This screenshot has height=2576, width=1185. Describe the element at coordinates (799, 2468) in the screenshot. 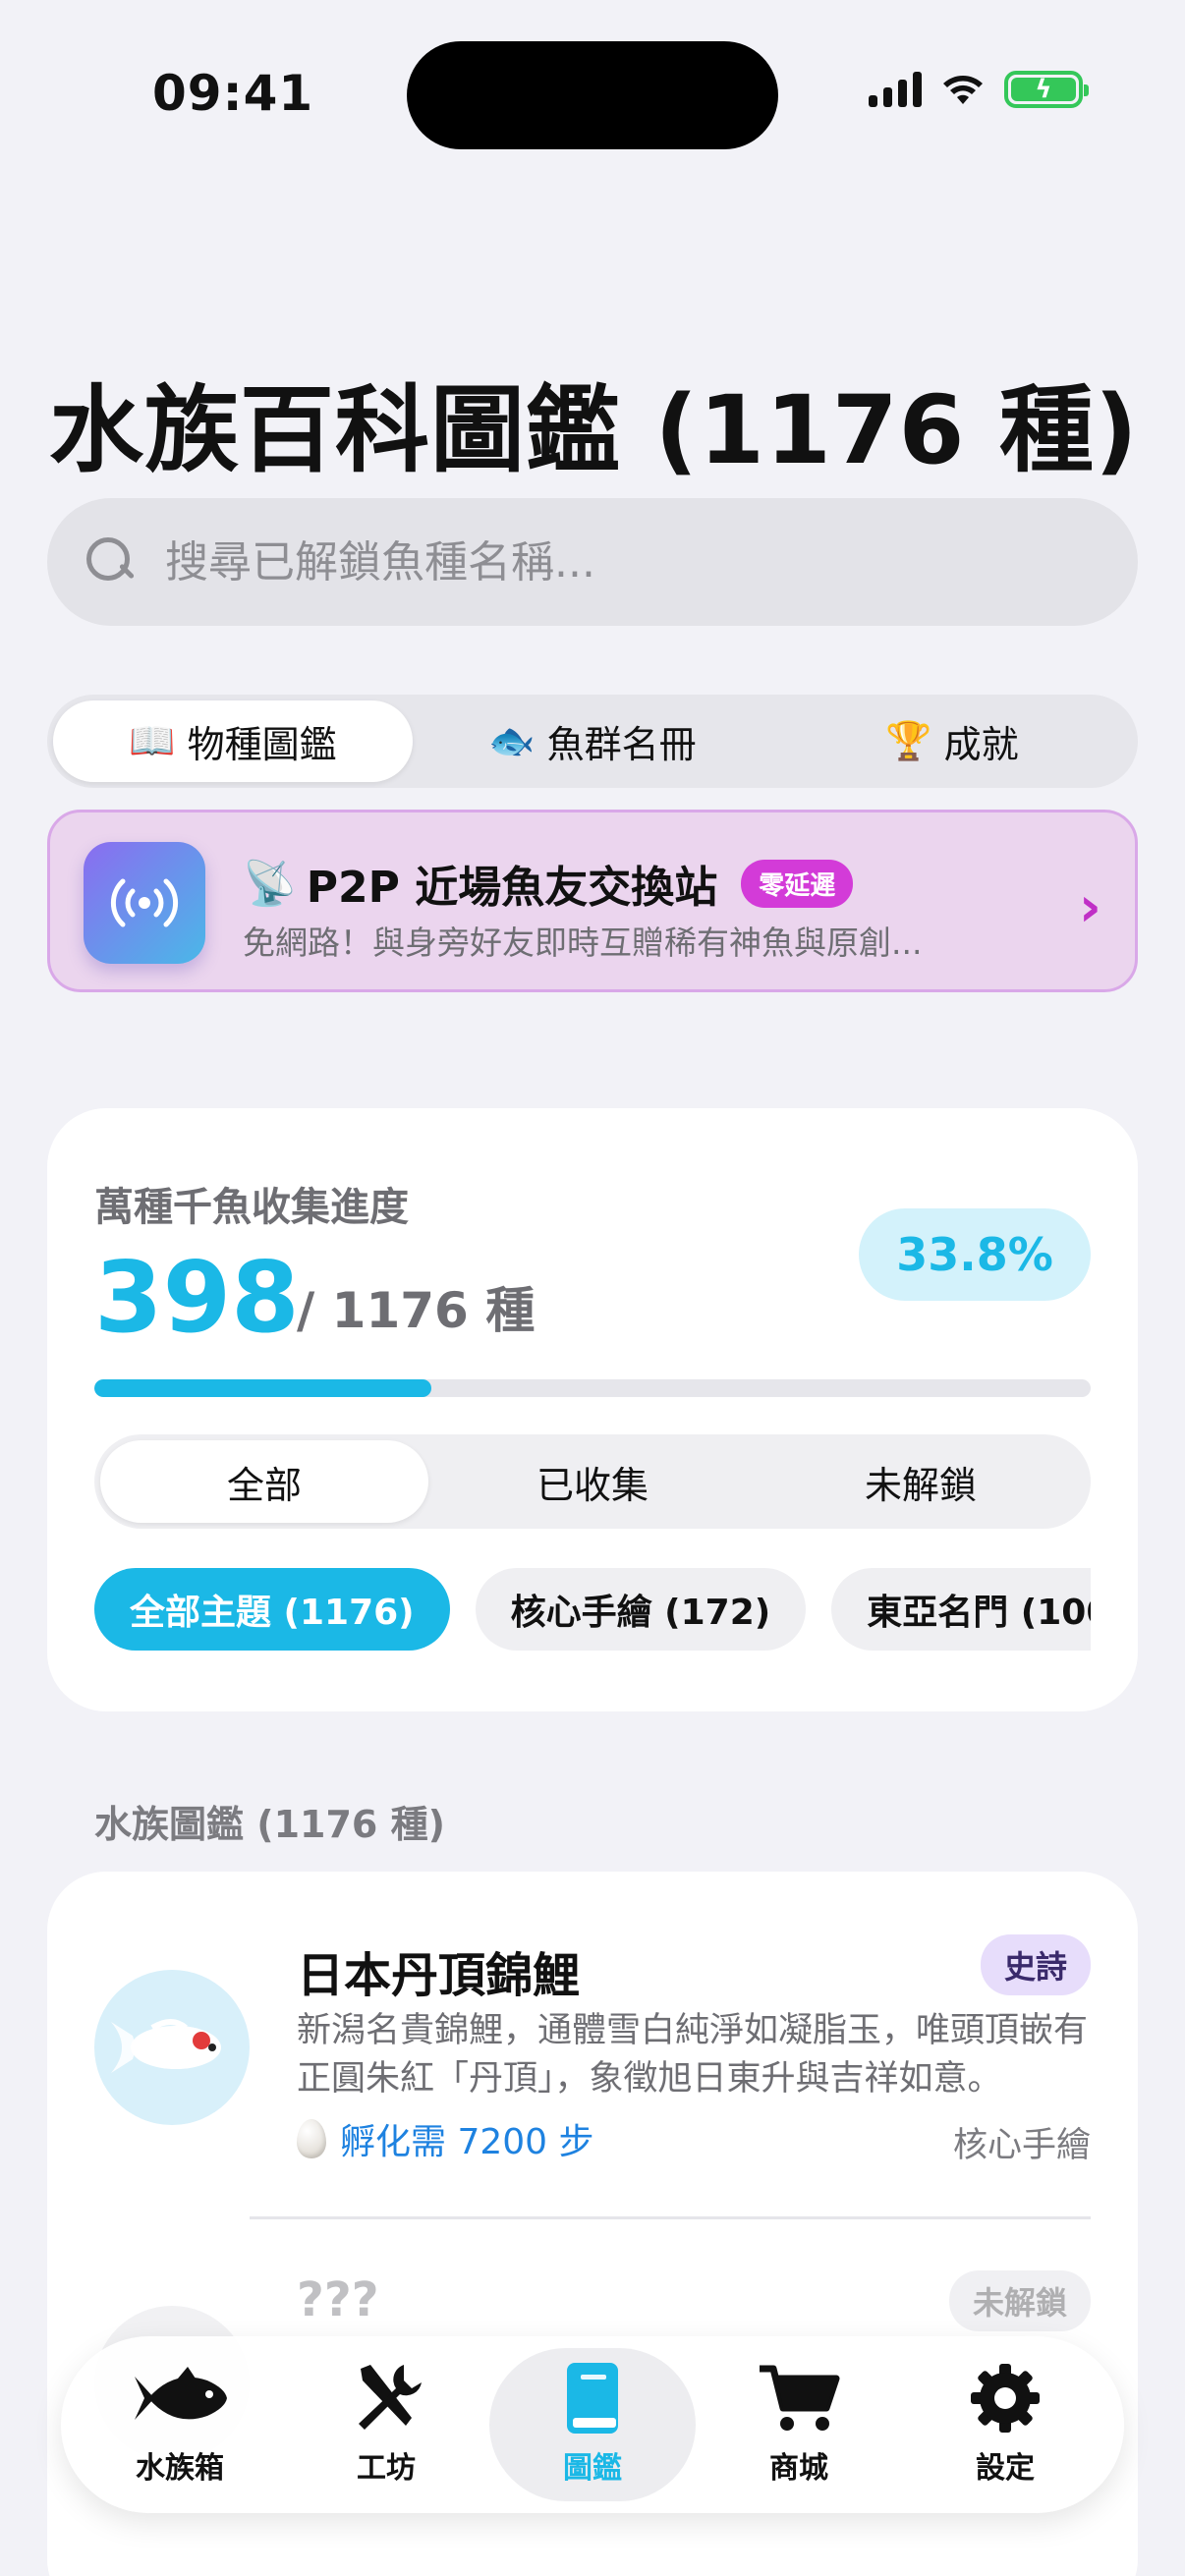

I see `tab-label: 商城` at that location.